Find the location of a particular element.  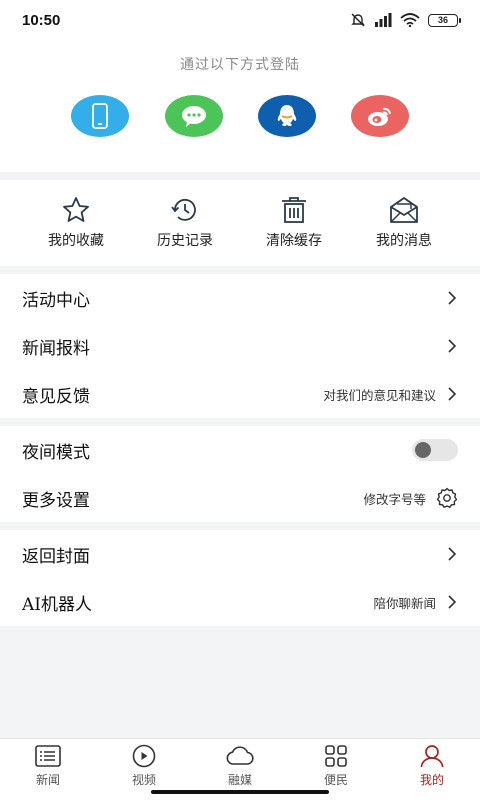

status-icons: 36 is located at coordinates (405, 20).